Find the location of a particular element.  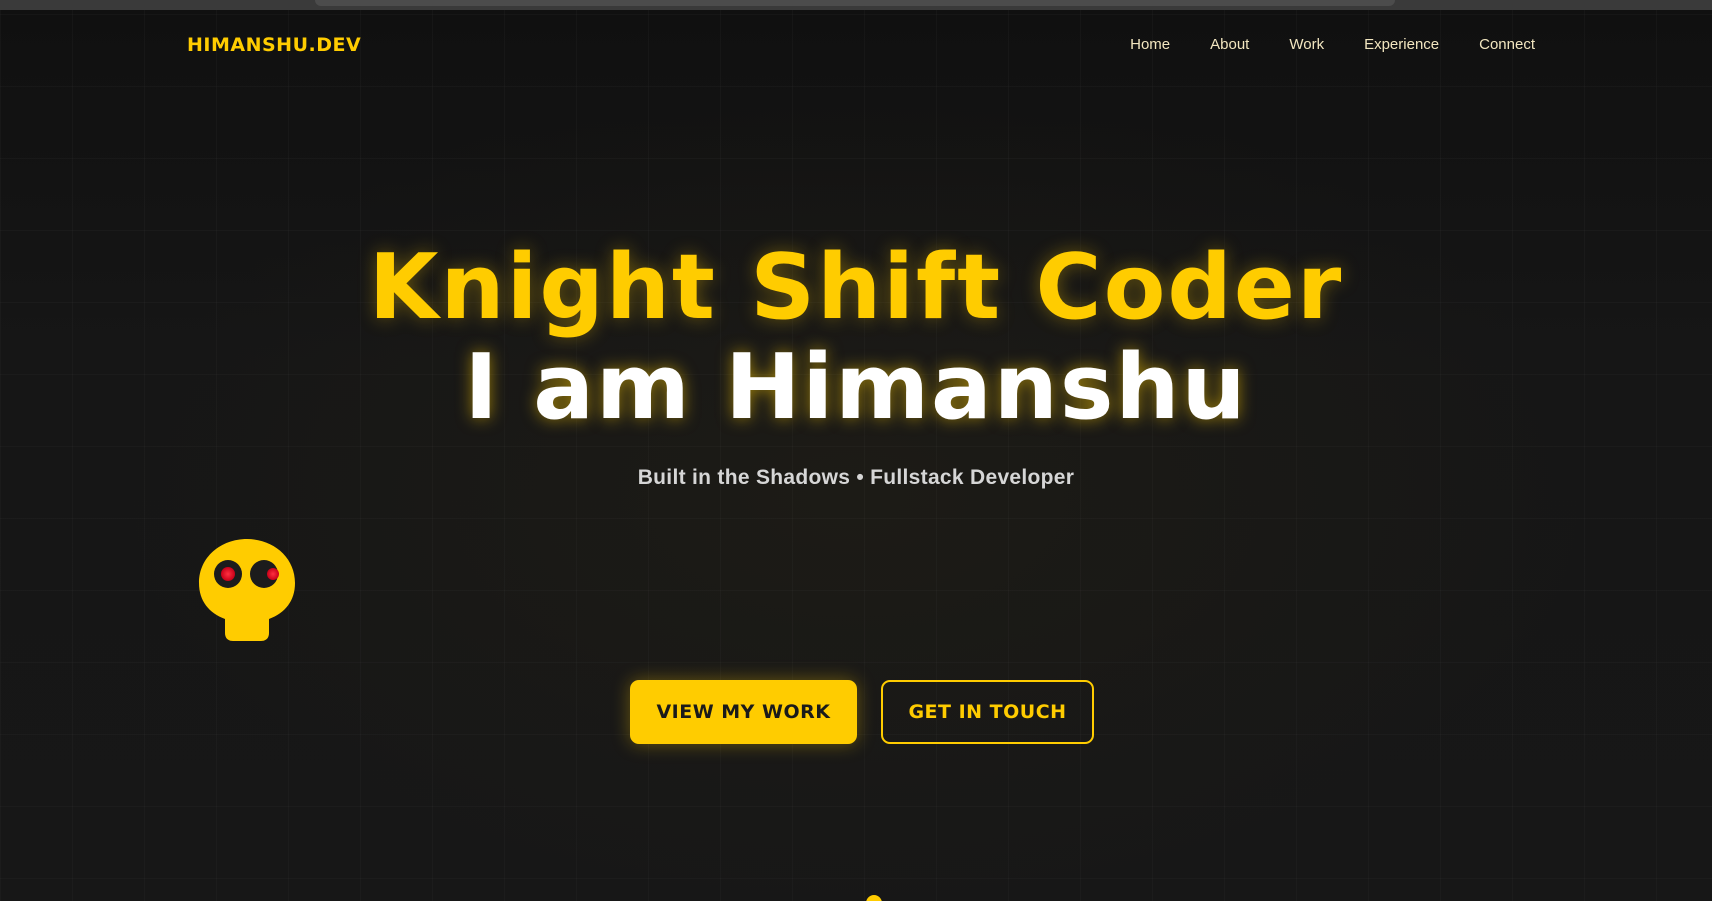

nav-link-home: Home is located at coordinates (1150, 44).